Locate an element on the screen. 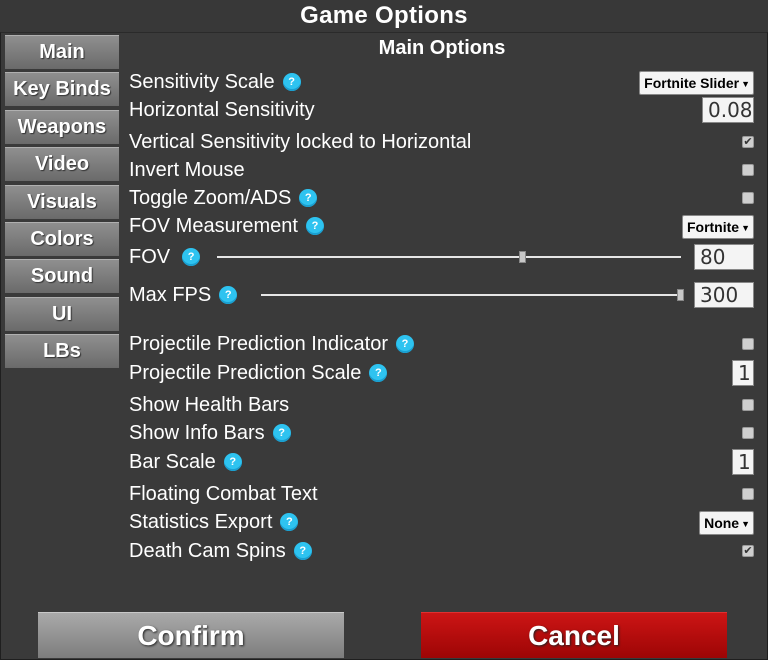  option-label: Projectile Prediction Scale is located at coordinates (245, 373).